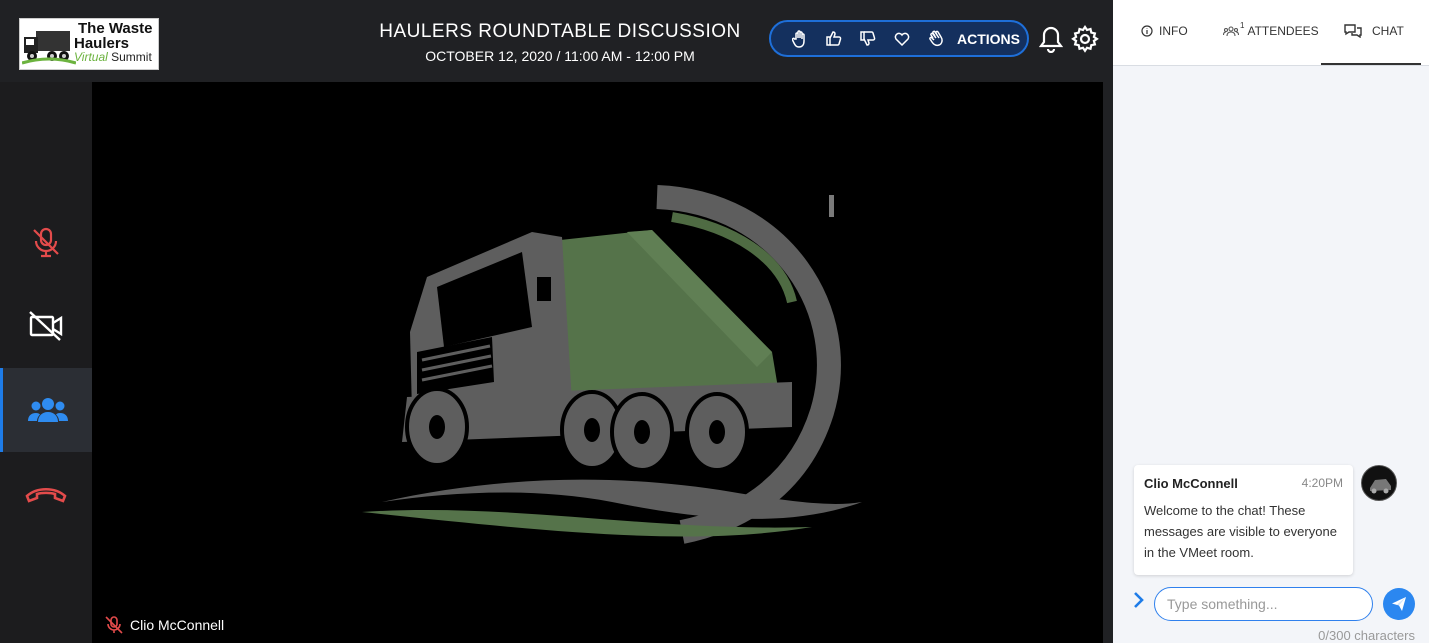  What do you see at coordinates (800, 39) in the screenshot?
I see `raise-hand-icon` at bounding box center [800, 39].